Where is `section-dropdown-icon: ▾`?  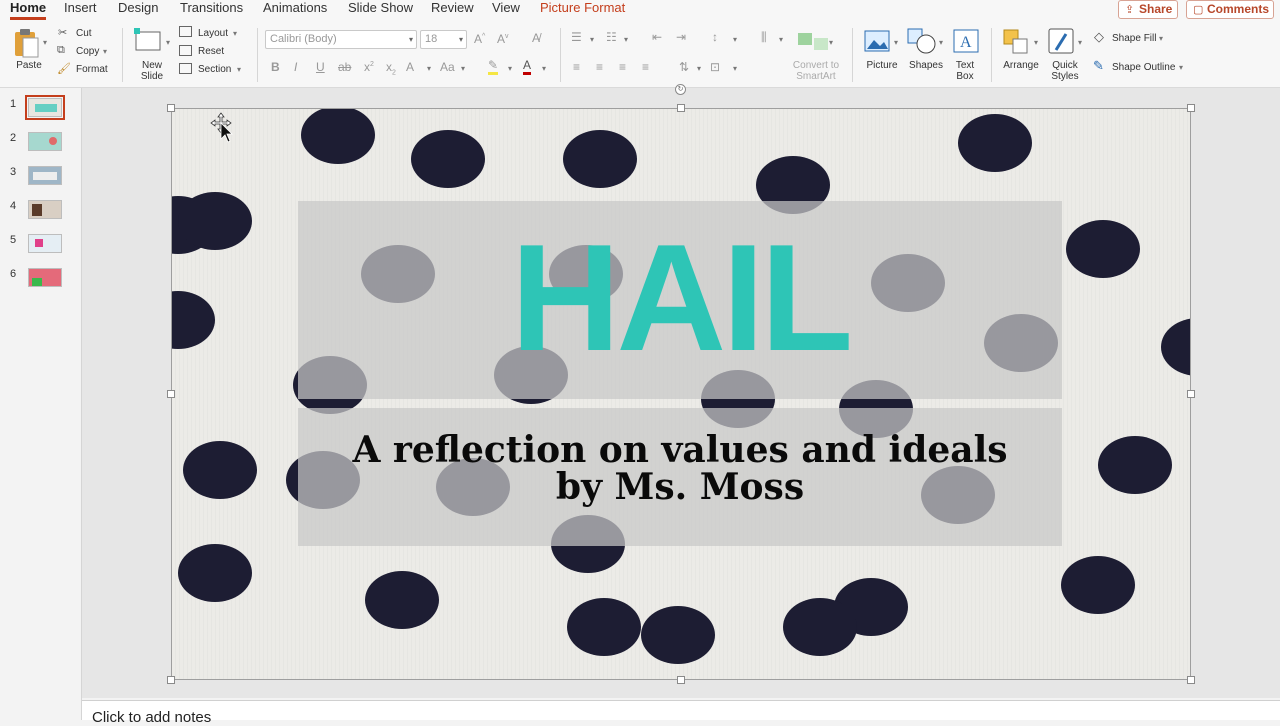
section-dropdown-icon: ▾ is located at coordinates (239, 69).